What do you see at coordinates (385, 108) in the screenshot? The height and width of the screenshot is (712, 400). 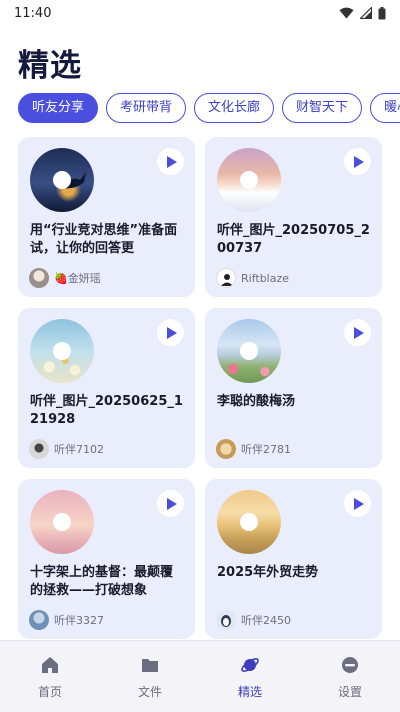 I see `tab-warm-heart: 暖心·` at bounding box center [385, 108].